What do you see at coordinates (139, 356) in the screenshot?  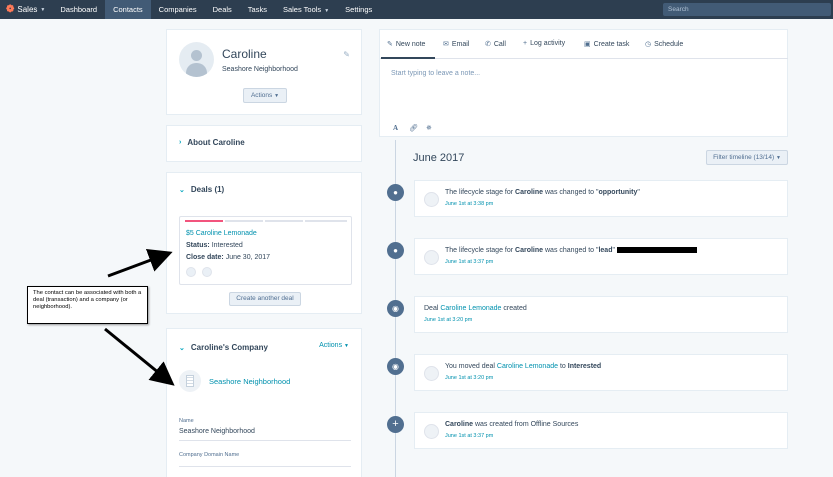 I see `arrow-to-company` at bounding box center [139, 356].